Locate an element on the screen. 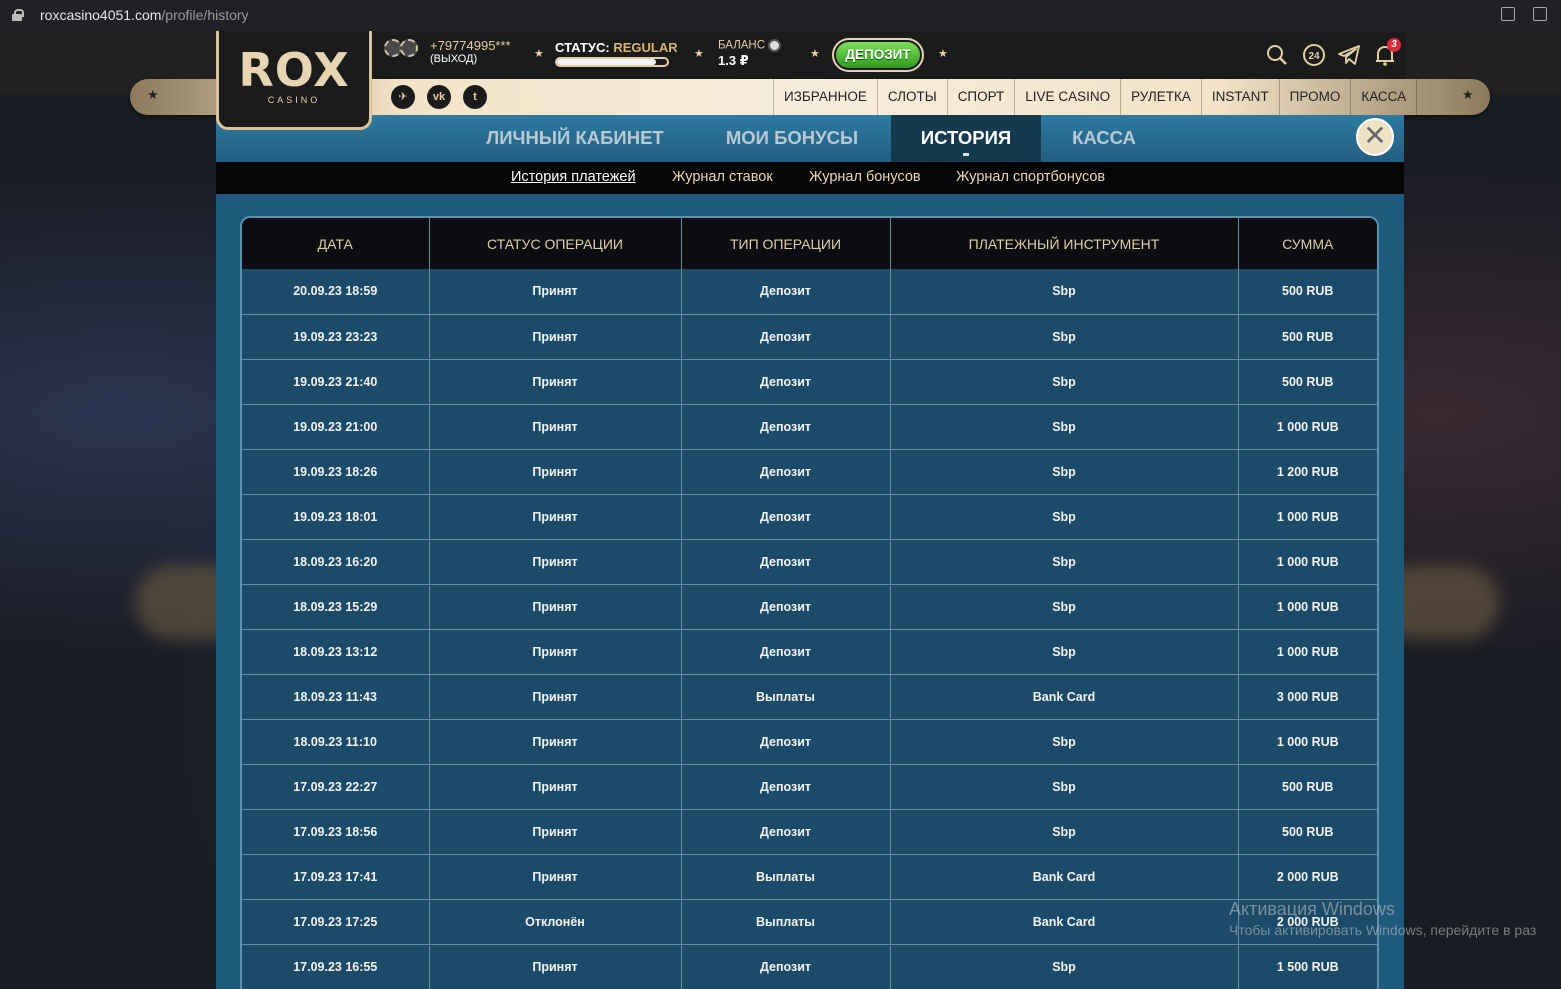 The height and width of the screenshot is (989, 1561). browser-address-bar: roxcasino4051.com/profile/history is located at coordinates (780, 15).